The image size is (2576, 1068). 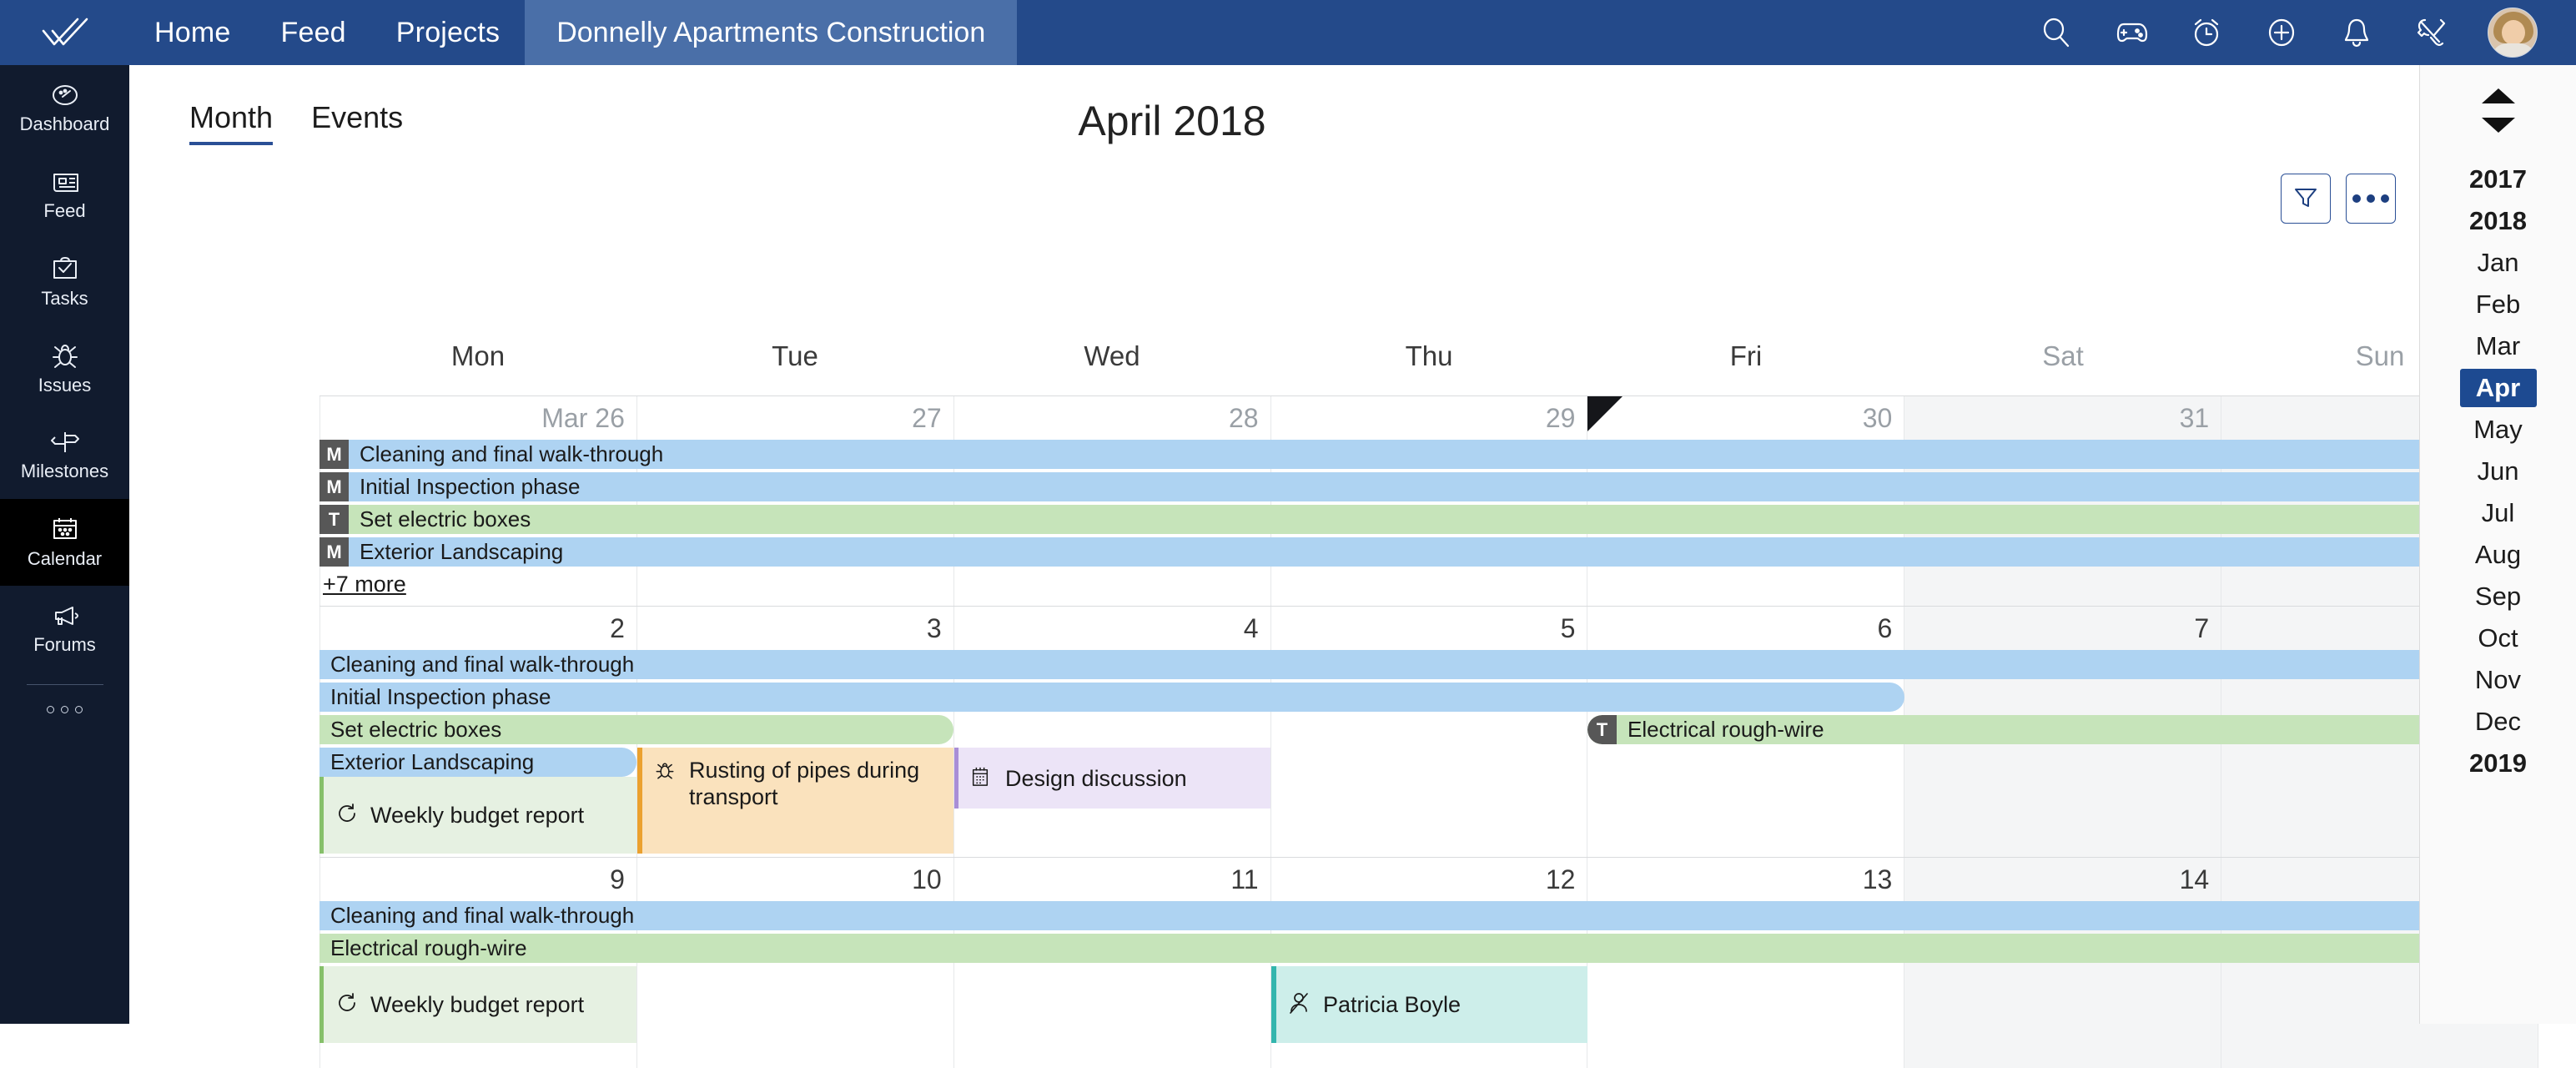 What do you see at coordinates (65, 355) in the screenshot?
I see `bug-icon` at bounding box center [65, 355].